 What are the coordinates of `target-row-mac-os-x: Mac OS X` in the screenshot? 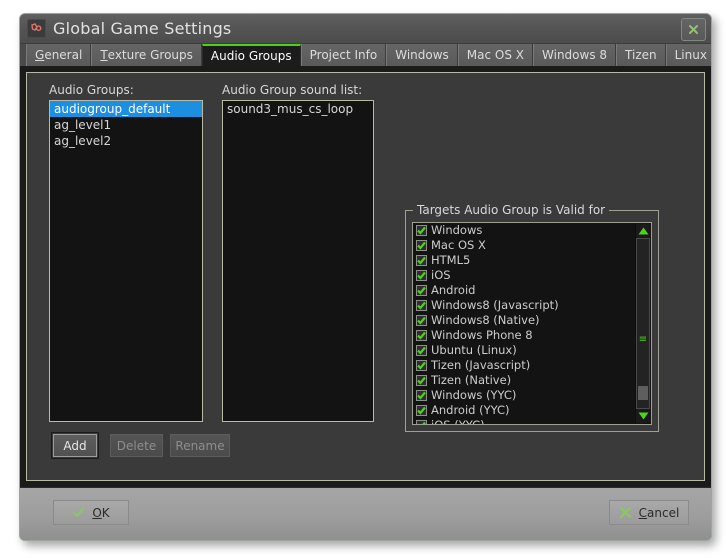 It's located at (532, 245).